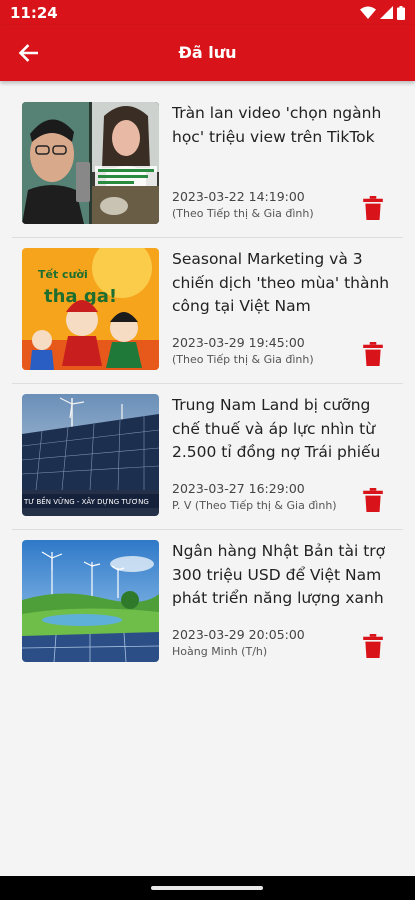 The height and width of the screenshot is (900, 415). Describe the element at coordinates (238, 342) in the screenshot. I see `article-date: 2023-03-29 19:45:00` at that location.